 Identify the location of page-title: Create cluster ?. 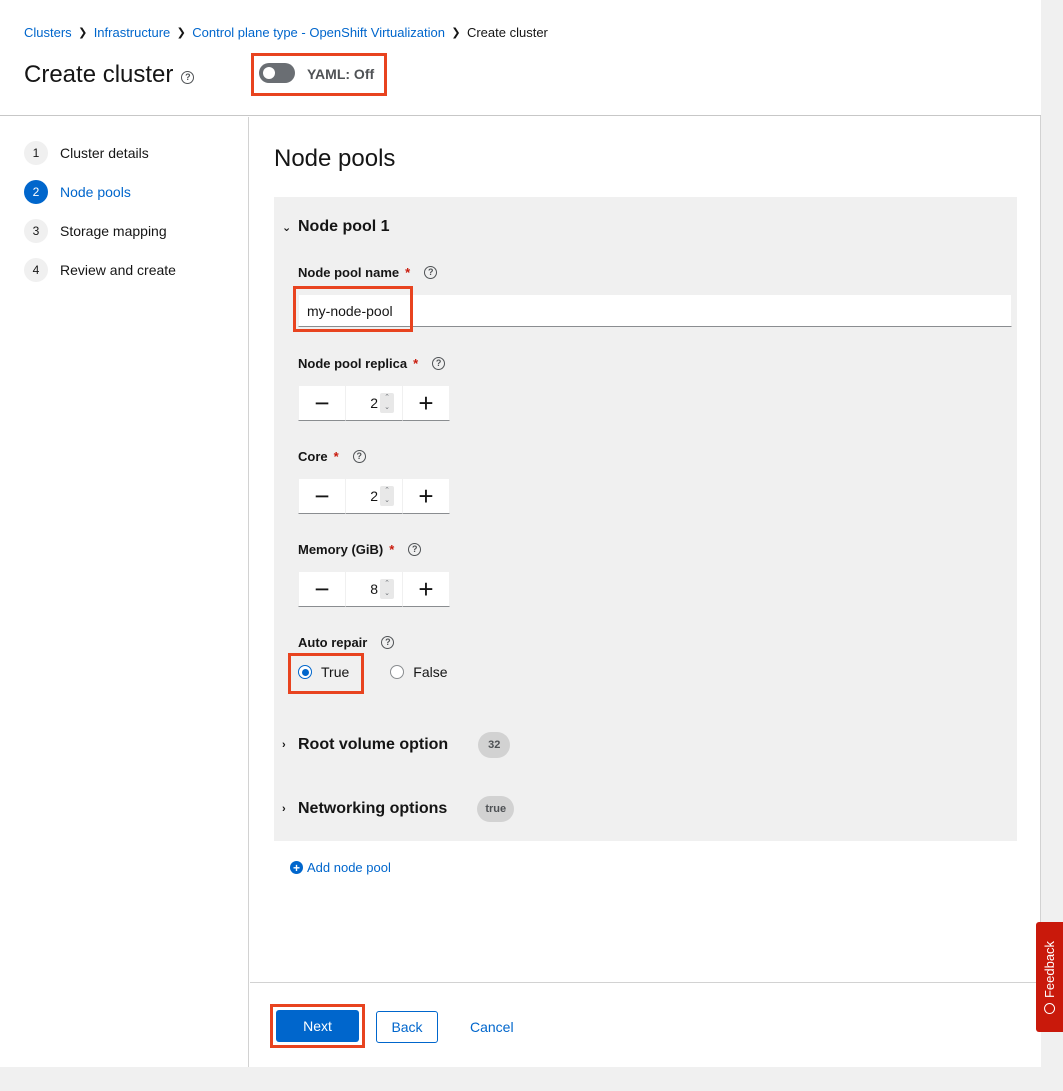
(109, 75).